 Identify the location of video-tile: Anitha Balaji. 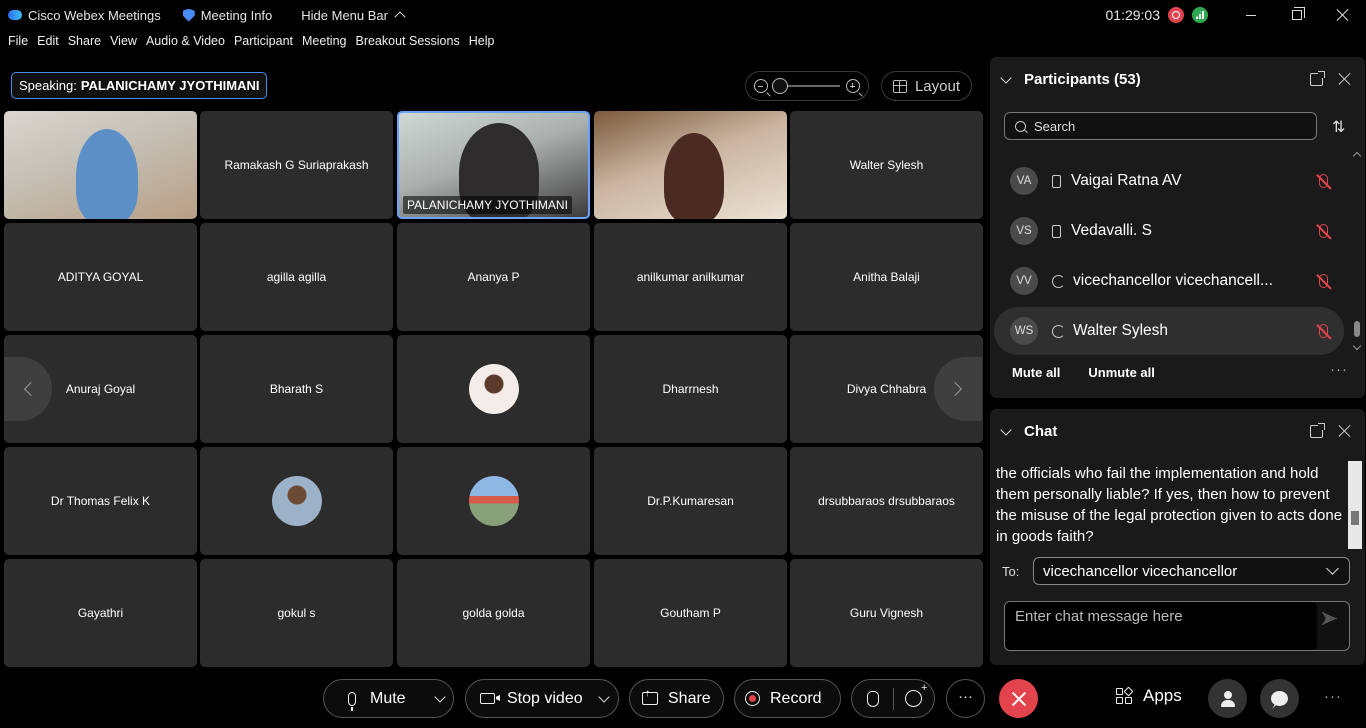
(886, 277).